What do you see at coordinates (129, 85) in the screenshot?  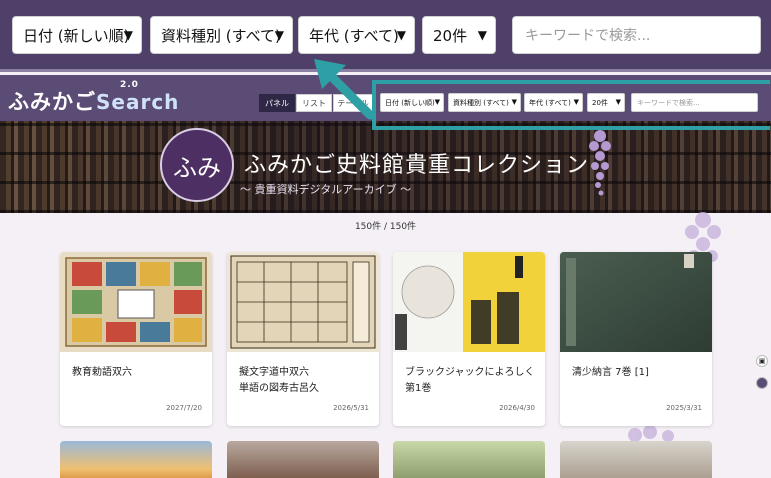 I see `logo-version: 2.0` at bounding box center [129, 85].